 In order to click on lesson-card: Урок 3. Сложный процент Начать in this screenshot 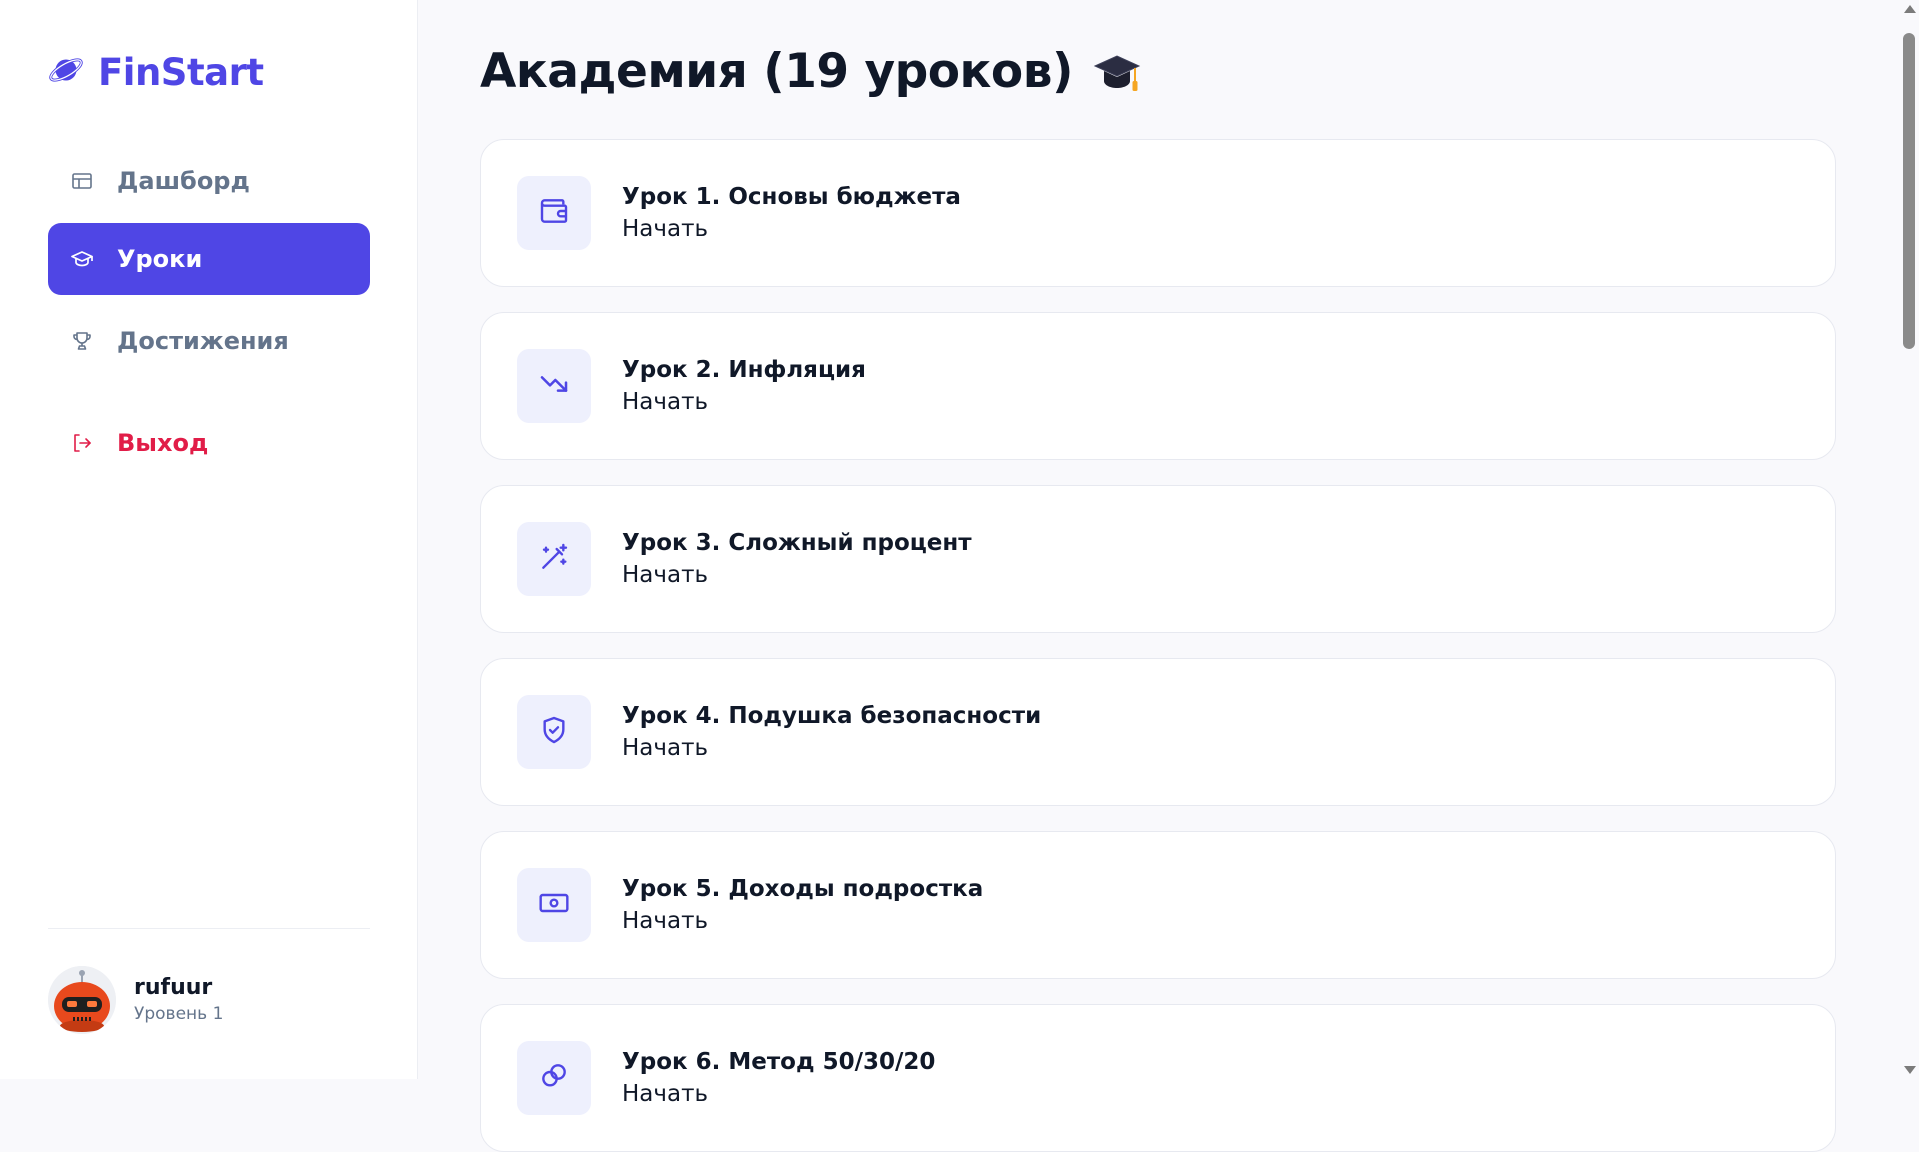, I will do `click(1158, 559)`.